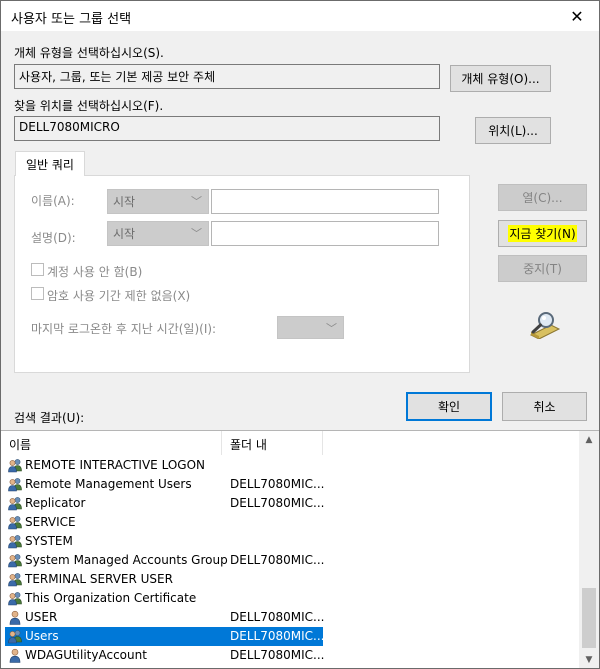 This screenshot has height=669, width=600. Describe the element at coordinates (589, 439) in the screenshot. I see `scroll-up-arrow-icon: ▲` at that location.